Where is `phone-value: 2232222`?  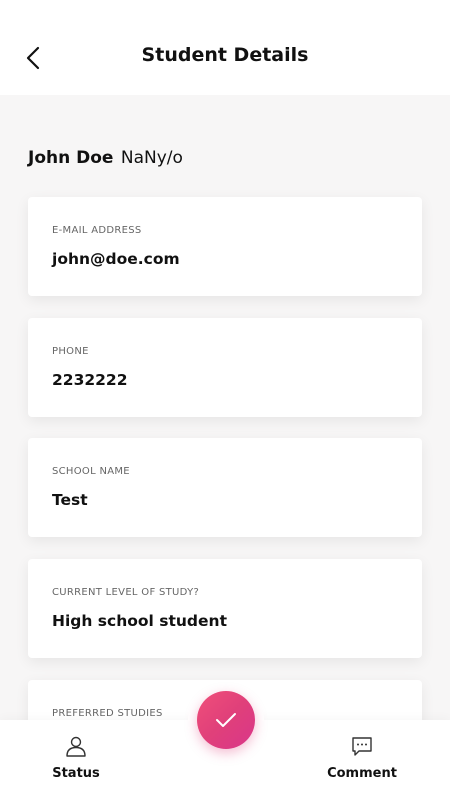
phone-value: 2232222 is located at coordinates (90, 380).